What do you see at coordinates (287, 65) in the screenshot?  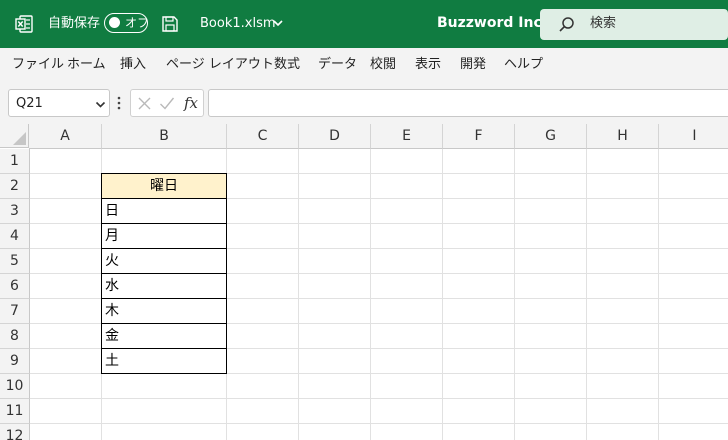 I see `tab-formulas: 数式` at bounding box center [287, 65].